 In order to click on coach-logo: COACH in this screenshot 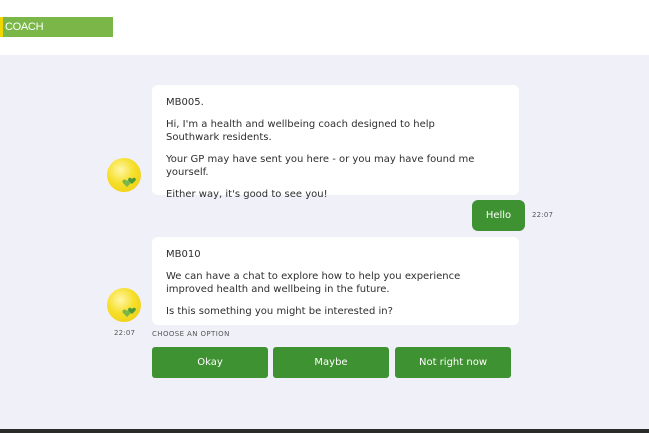, I will do `click(56, 27)`.